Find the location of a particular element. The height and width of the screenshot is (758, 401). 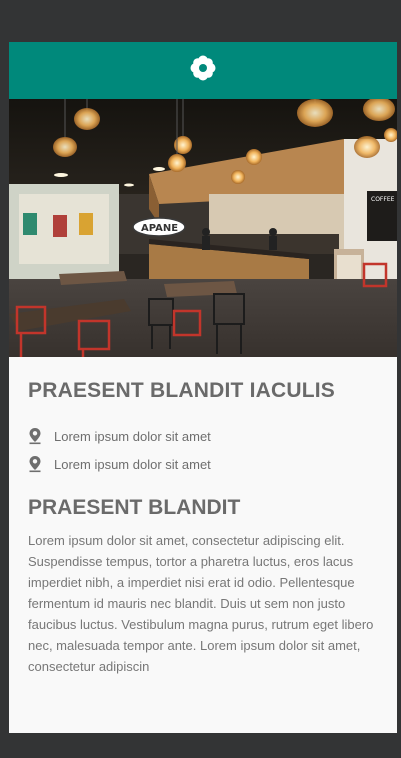

section-title: PRAESENT BLANDIT IACULIS is located at coordinates (181, 390).